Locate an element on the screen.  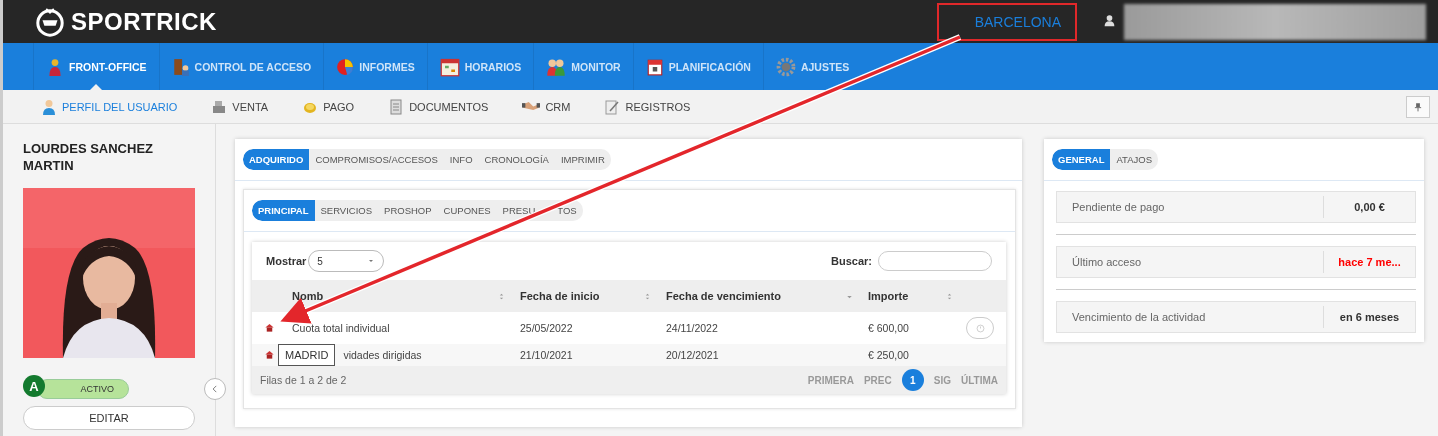
logo-icon is located at coordinates (50, 21).